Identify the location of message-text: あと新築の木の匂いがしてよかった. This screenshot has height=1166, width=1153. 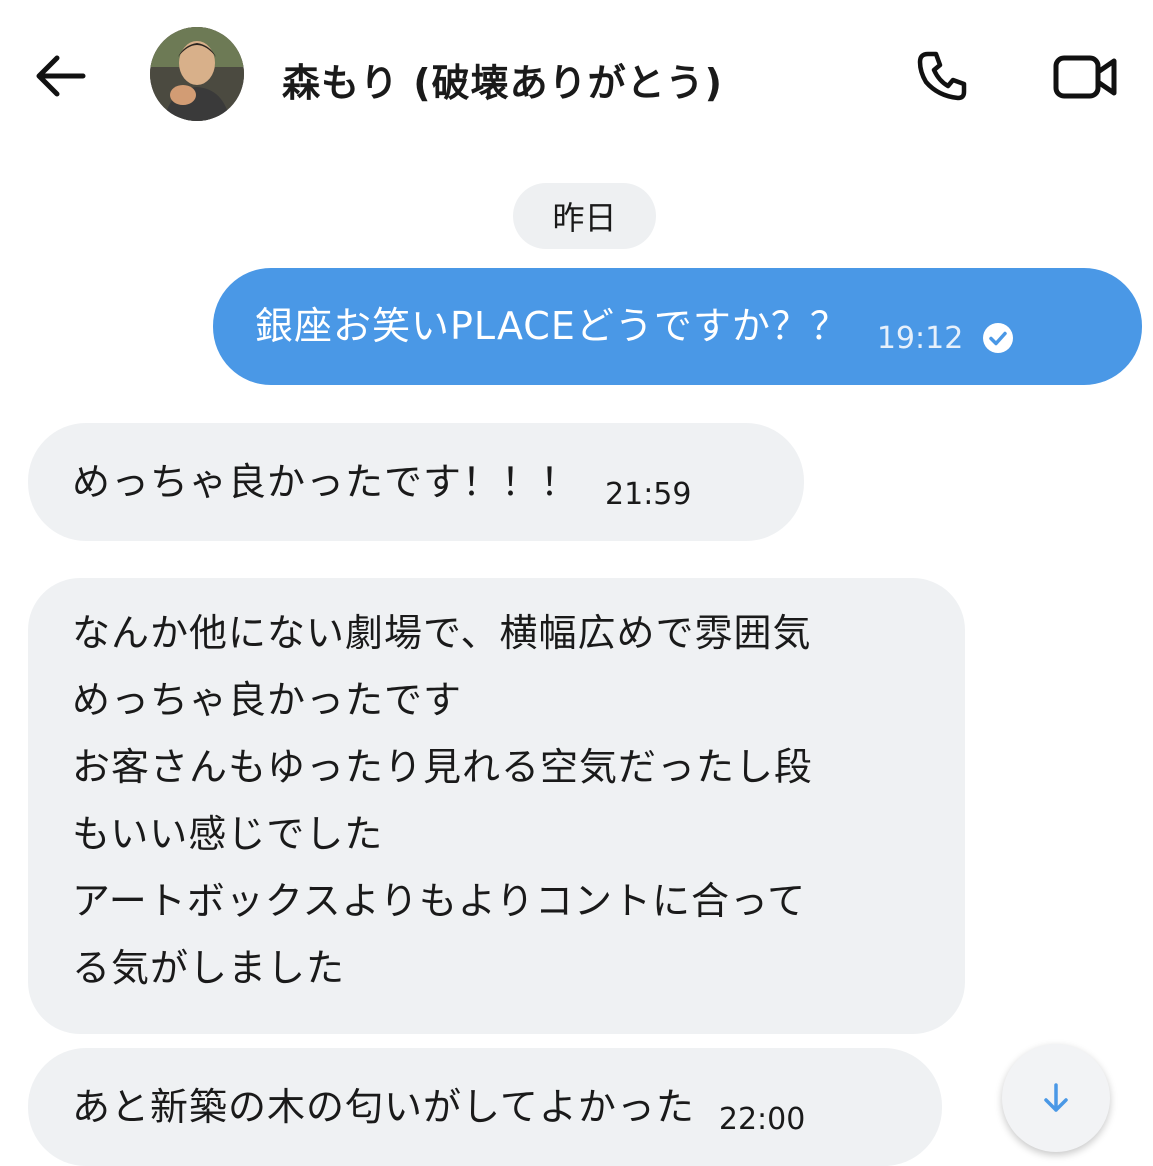
(383, 1106).